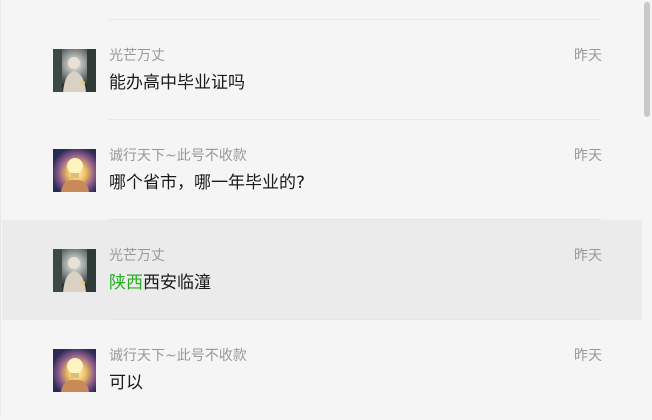 The width and height of the screenshot is (652, 420). Describe the element at coordinates (177, 283) in the screenshot. I see `message-body: 西安临潼` at that location.